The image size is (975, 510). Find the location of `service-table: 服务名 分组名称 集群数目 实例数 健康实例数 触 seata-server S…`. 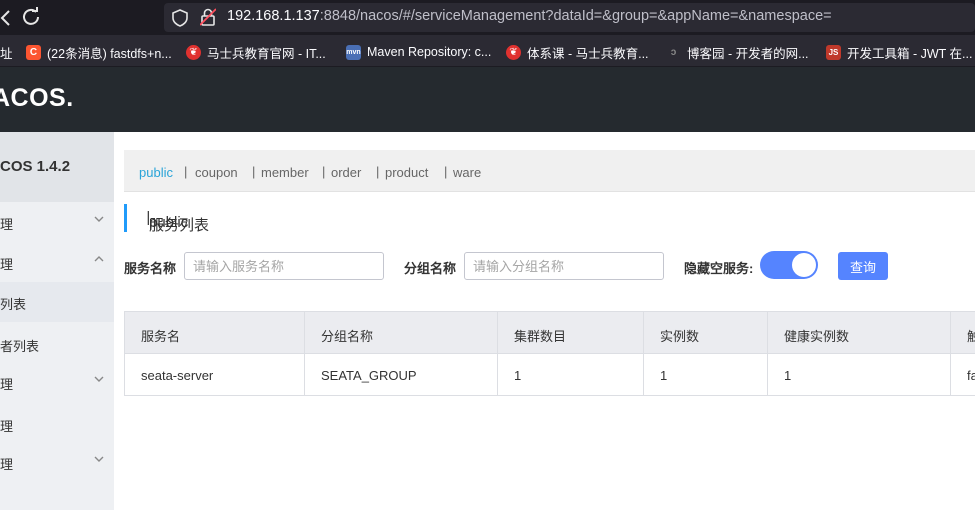

service-table: 服务名 分组名称 集群数目 实例数 健康实例数 触 seata-server S… is located at coordinates (549, 353).